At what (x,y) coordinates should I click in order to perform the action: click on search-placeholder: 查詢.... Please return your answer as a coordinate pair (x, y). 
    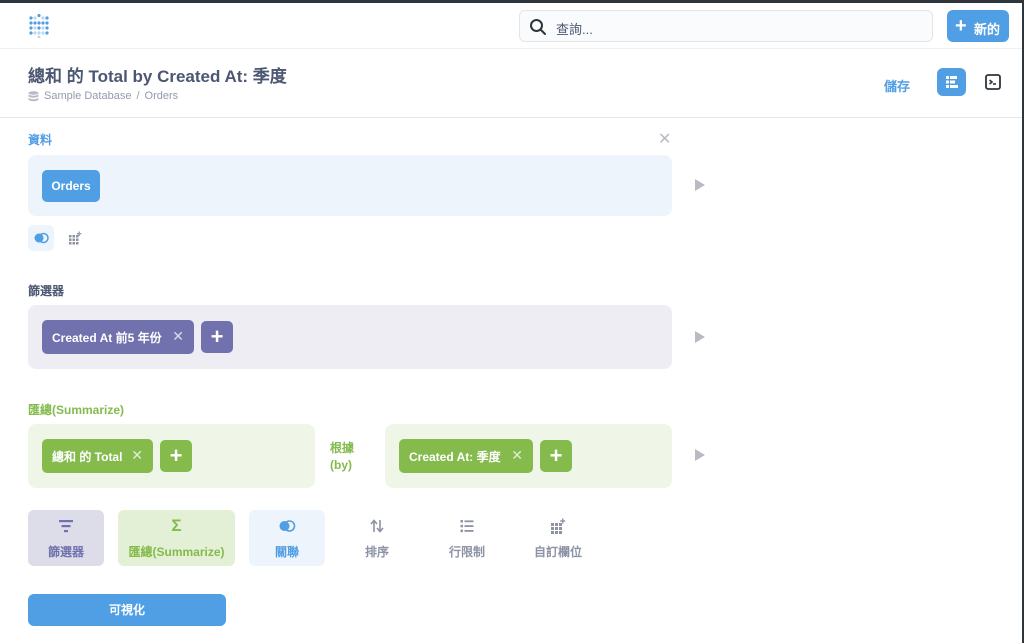
    Looking at the image, I should click on (574, 29).